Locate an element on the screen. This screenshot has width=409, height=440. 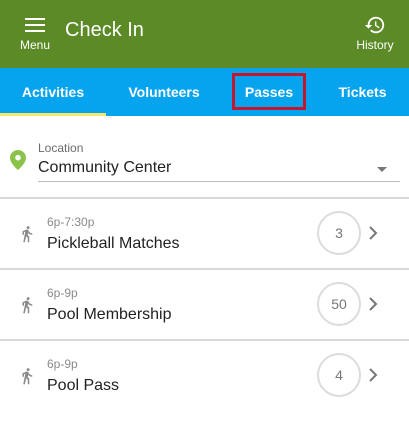
location-label: Location is located at coordinates (61, 148).